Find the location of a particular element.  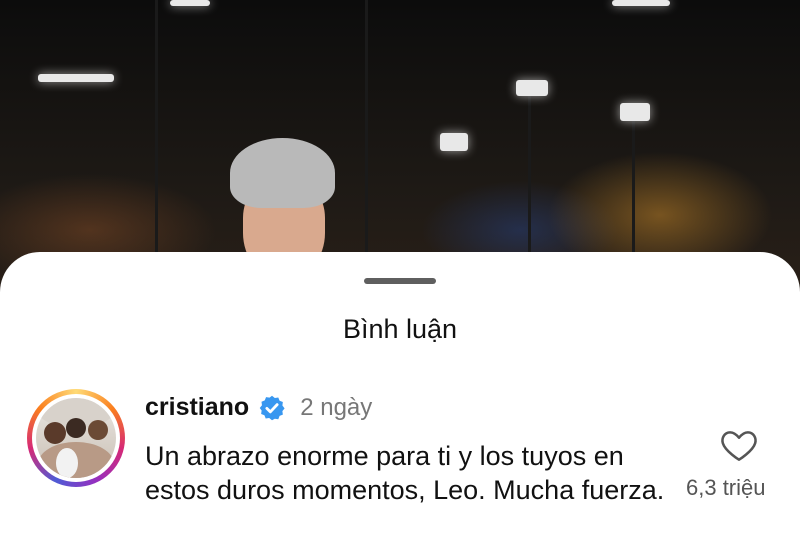

avatar is located at coordinates (76, 438).